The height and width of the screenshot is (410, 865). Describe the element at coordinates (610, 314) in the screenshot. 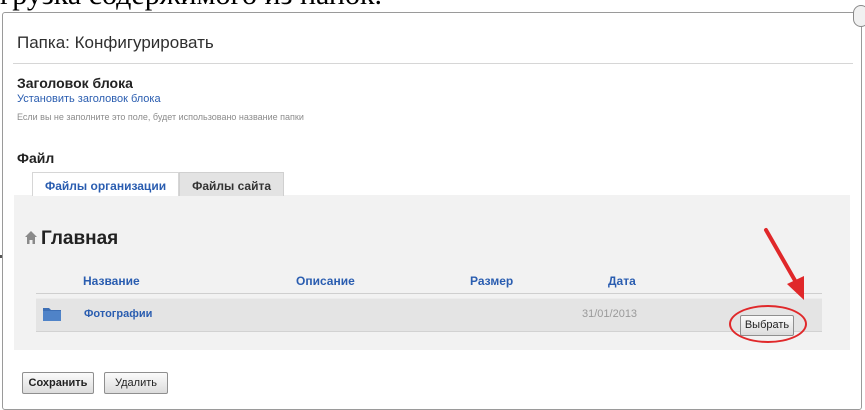

I see `folder-date: 31/01/2013` at that location.